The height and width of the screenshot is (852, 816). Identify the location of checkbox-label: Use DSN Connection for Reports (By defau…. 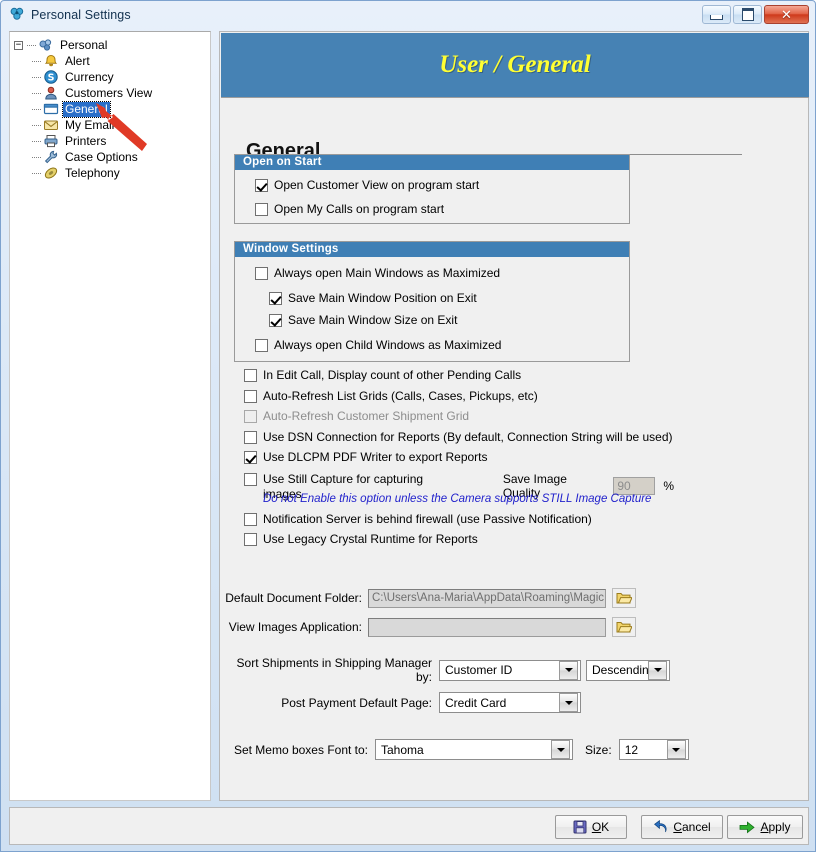
(468, 436).